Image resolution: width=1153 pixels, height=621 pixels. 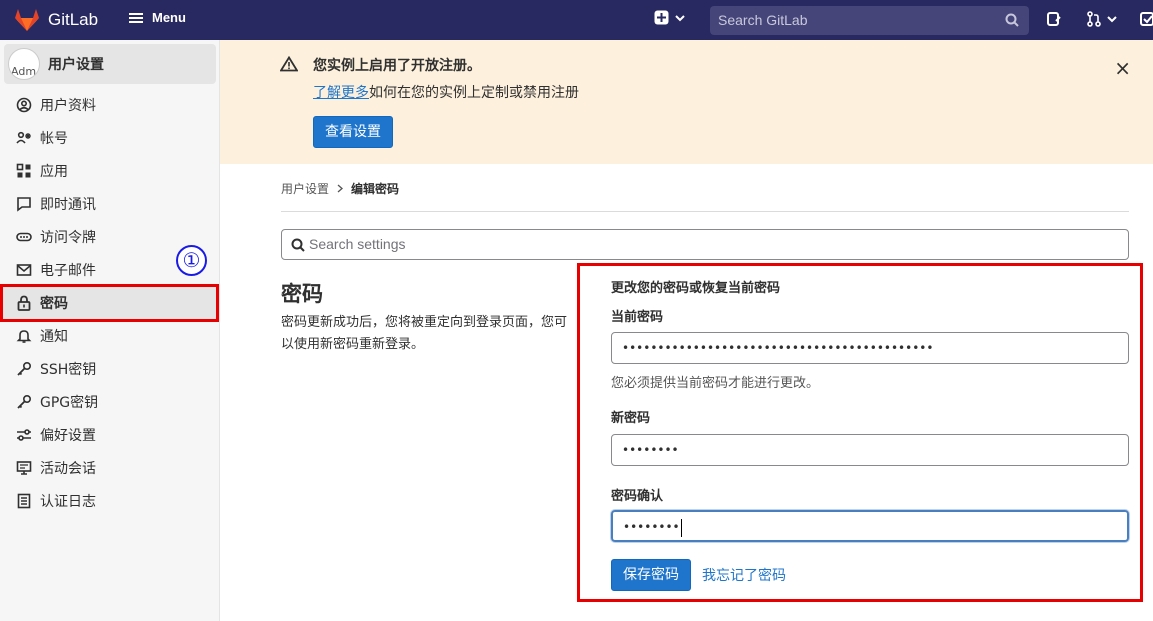 I want to click on sidebar-item-ssh-keys: SSH密钥, so click(x=109, y=368).